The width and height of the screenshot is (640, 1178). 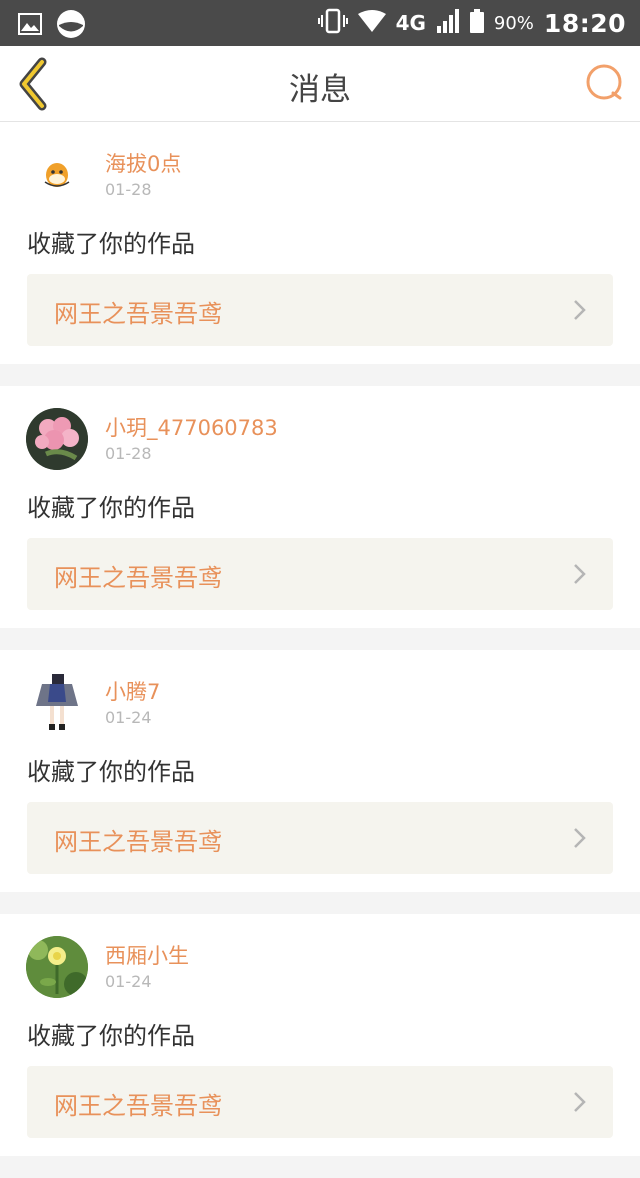 What do you see at coordinates (332, 23) in the screenshot?
I see `vibrate-icon` at bounding box center [332, 23].